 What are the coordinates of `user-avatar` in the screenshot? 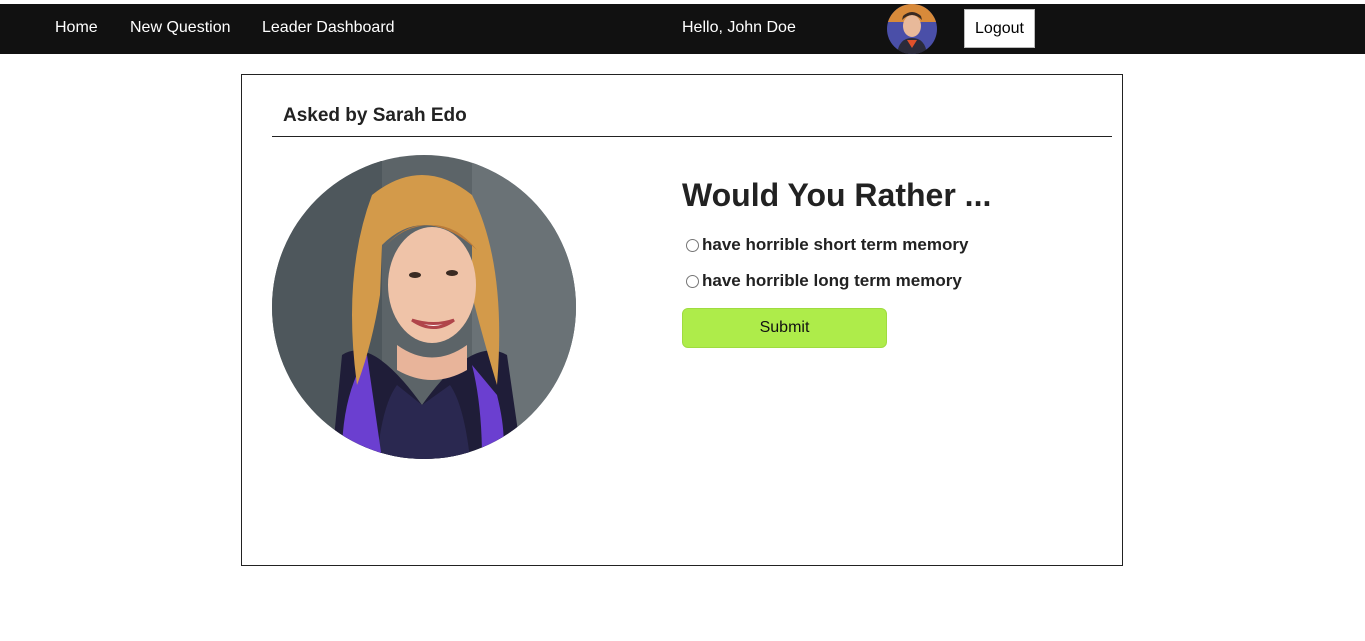 It's located at (912, 29).